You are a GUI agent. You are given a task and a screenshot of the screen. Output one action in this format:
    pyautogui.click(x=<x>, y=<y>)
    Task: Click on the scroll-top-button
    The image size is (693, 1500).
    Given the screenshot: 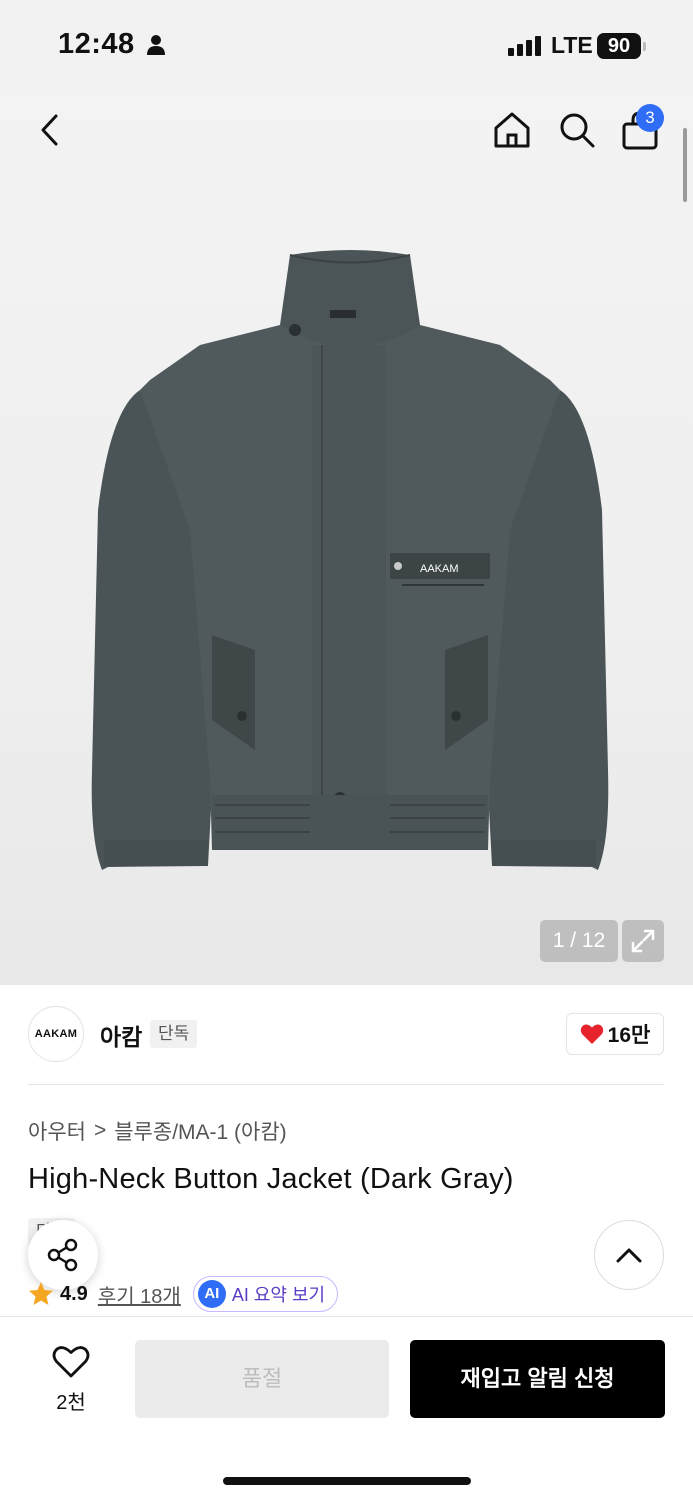 What is the action you would take?
    pyautogui.click(x=629, y=1255)
    